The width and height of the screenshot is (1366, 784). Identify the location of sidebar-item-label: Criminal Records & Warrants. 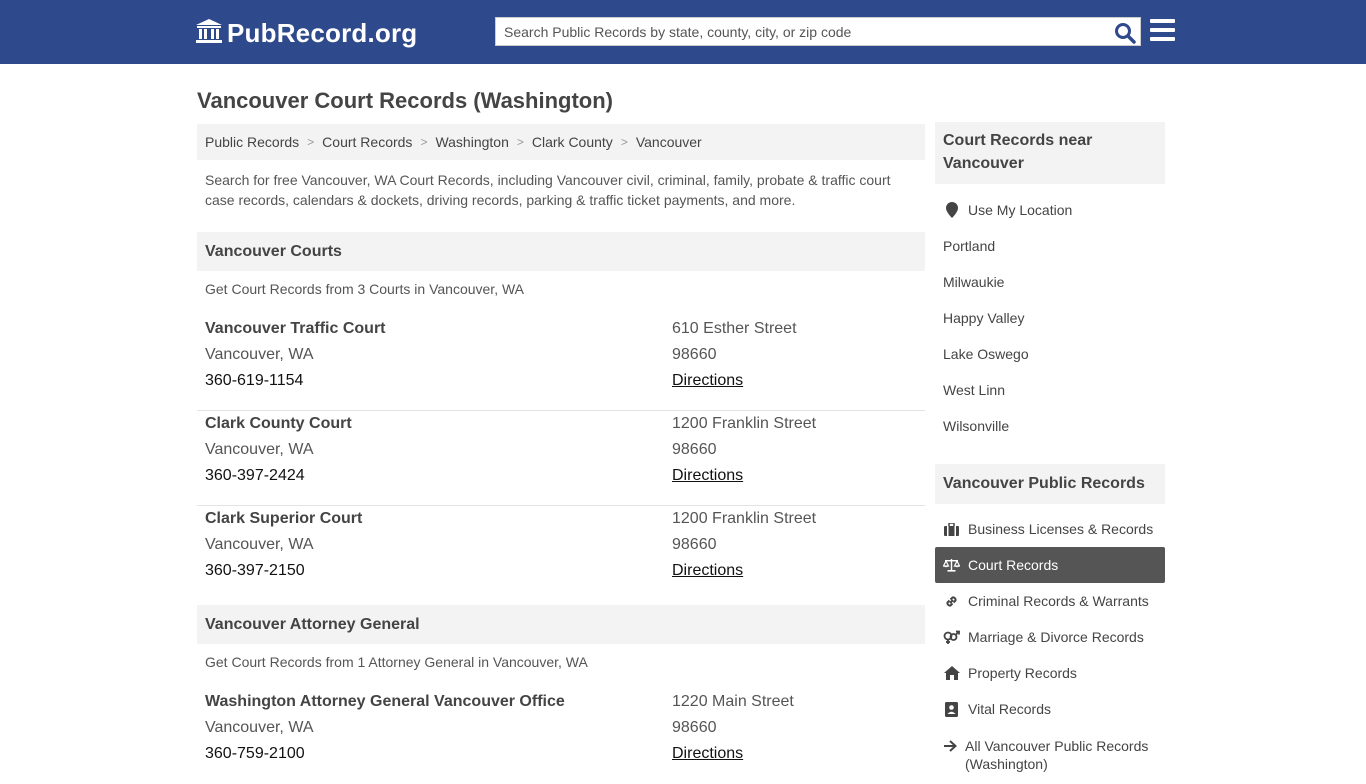
(1058, 601).